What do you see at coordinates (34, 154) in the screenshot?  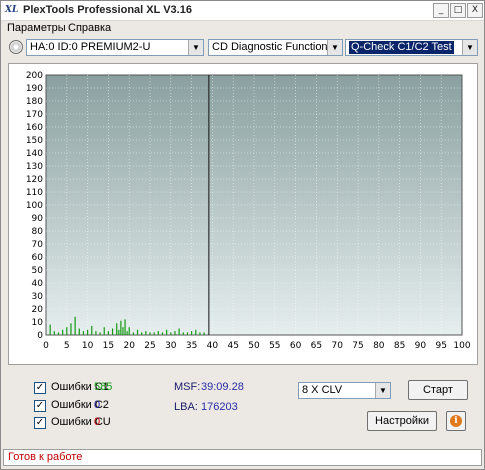 I see `y-tick-label: 140` at bounding box center [34, 154].